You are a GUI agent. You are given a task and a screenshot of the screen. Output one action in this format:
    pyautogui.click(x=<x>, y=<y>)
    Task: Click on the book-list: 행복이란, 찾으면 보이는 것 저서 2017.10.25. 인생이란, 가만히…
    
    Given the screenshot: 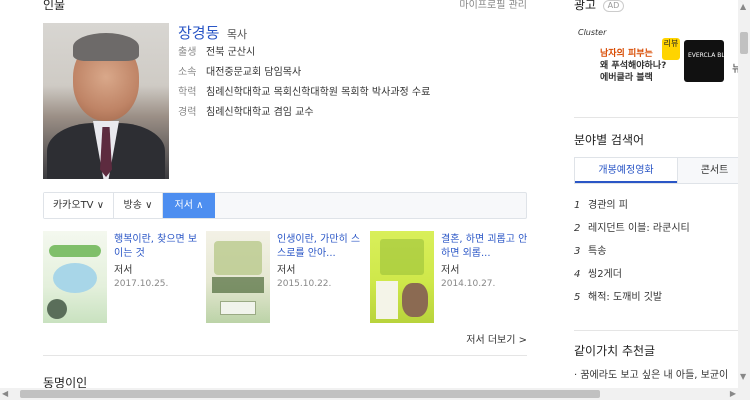 What is the action you would take?
    pyautogui.click(x=285, y=277)
    